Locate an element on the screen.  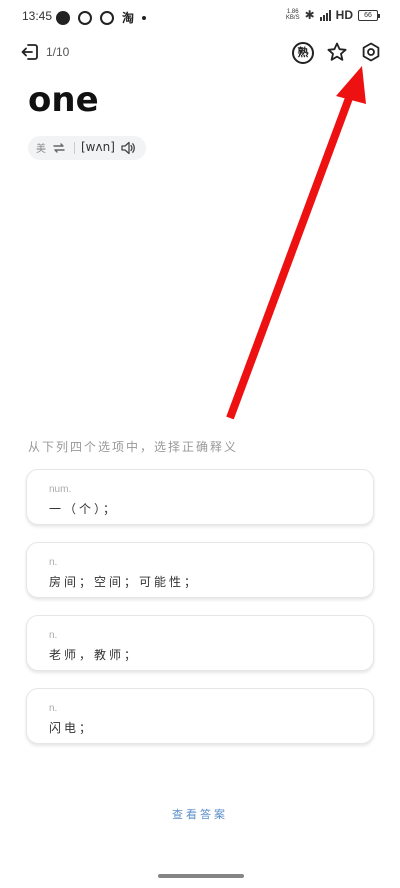
reveal-answer-link: 查看答案 is located at coordinates (200, 814).